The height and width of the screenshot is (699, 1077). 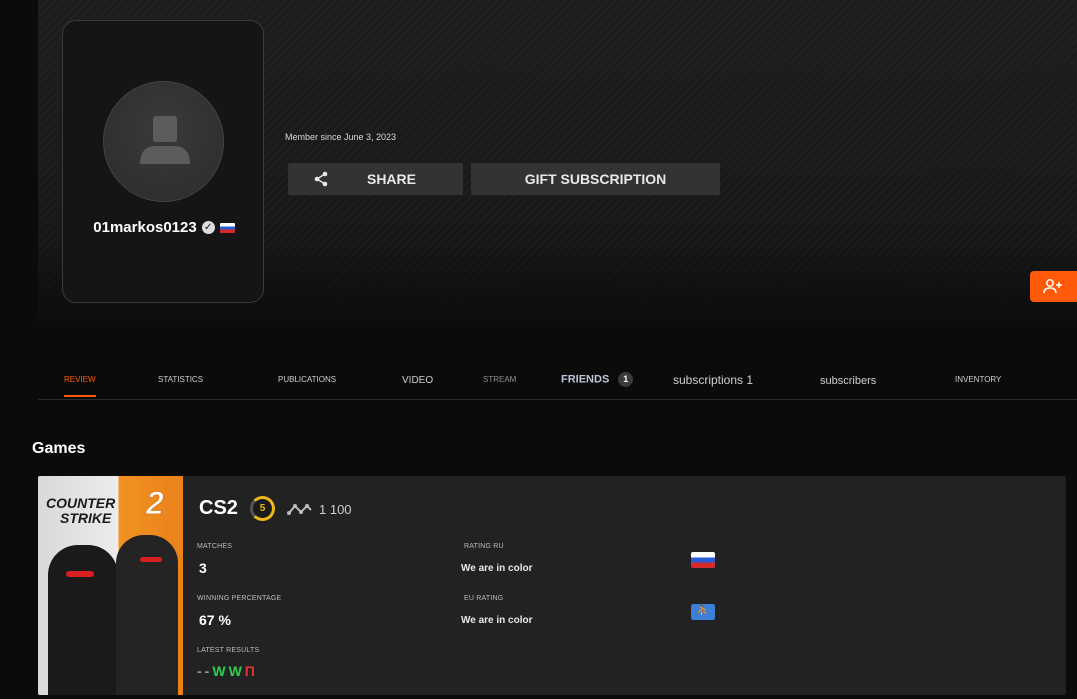 What do you see at coordinates (208, 227) in the screenshot?
I see `verified-icon: ✓` at bounding box center [208, 227].